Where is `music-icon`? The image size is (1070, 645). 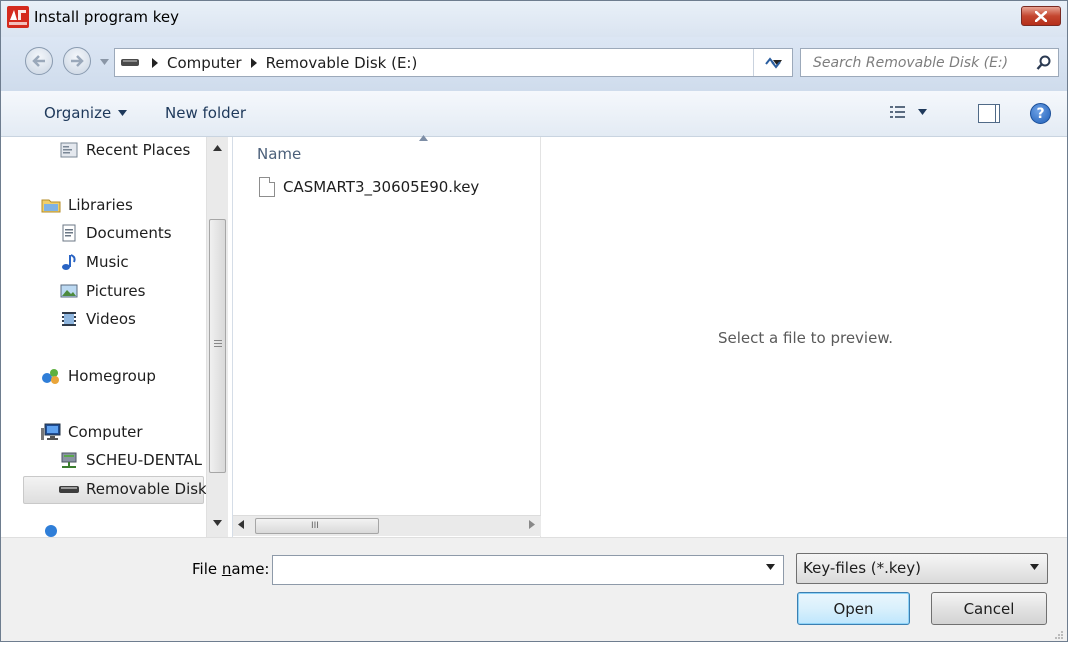
music-icon is located at coordinates (69, 262).